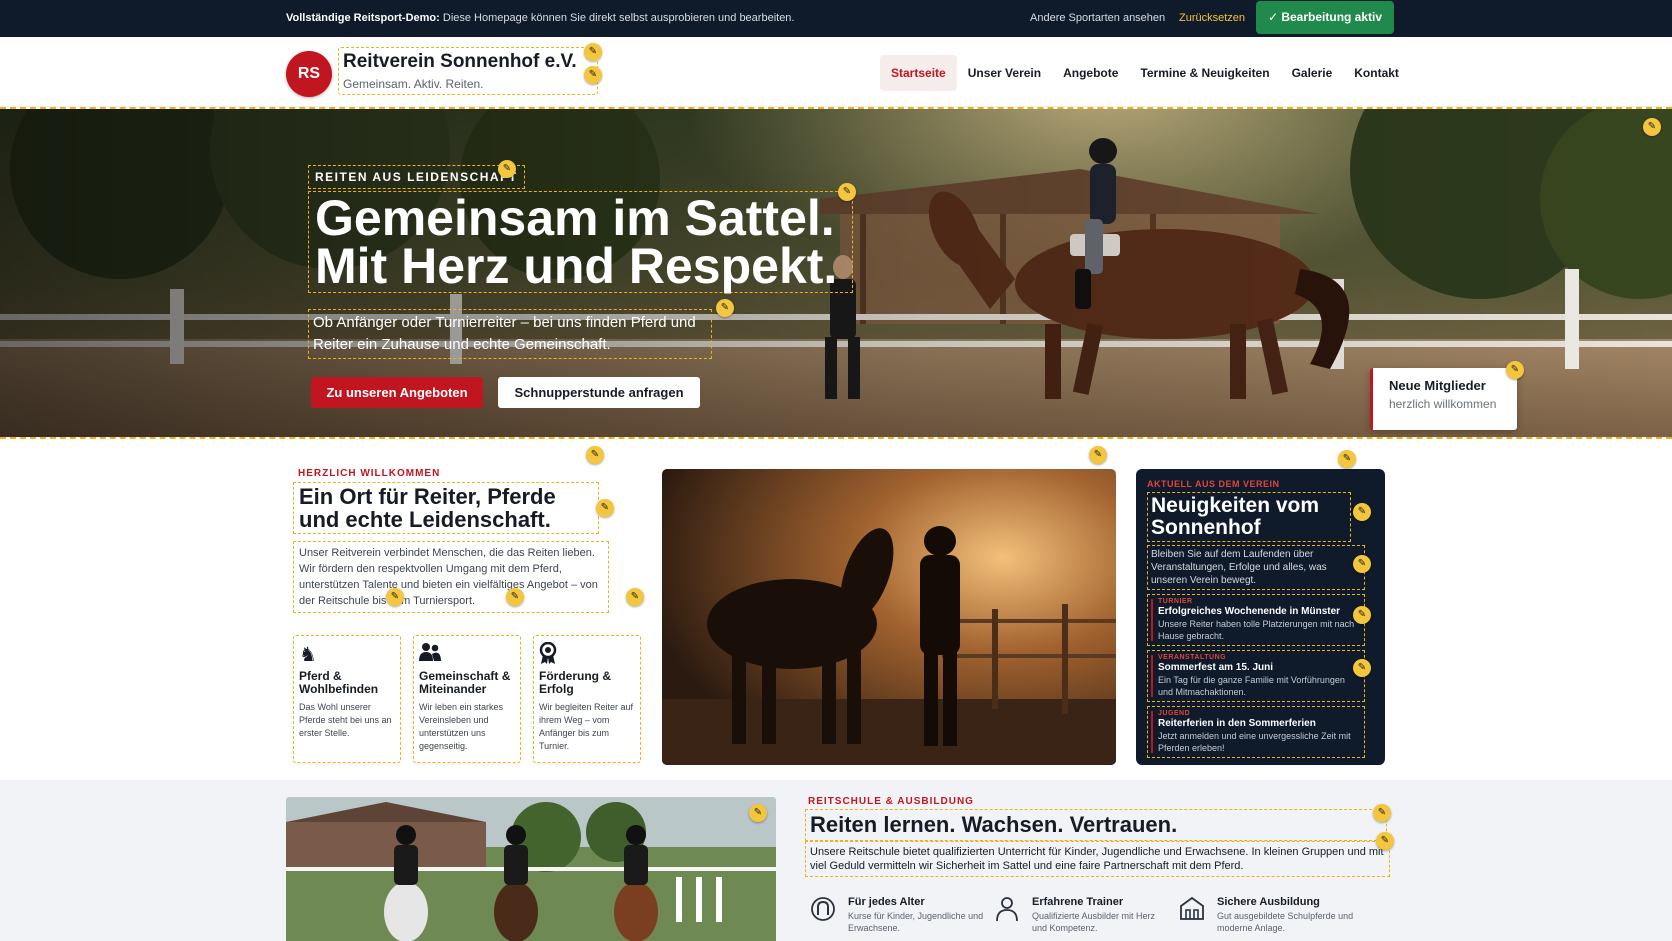 Image resolution: width=1672 pixels, height=941 pixels. What do you see at coordinates (1192, 657) in the screenshot?
I see `news-item-category: VERANSTALTUNG` at bounding box center [1192, 657].